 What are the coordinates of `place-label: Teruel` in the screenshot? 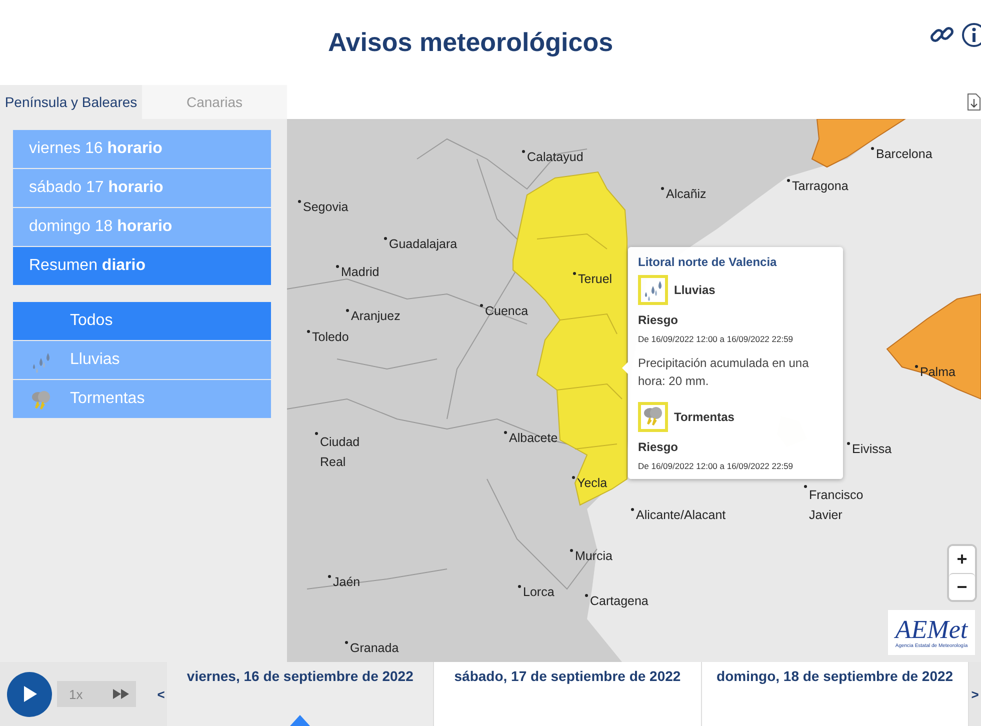 It's located at (592, 279).